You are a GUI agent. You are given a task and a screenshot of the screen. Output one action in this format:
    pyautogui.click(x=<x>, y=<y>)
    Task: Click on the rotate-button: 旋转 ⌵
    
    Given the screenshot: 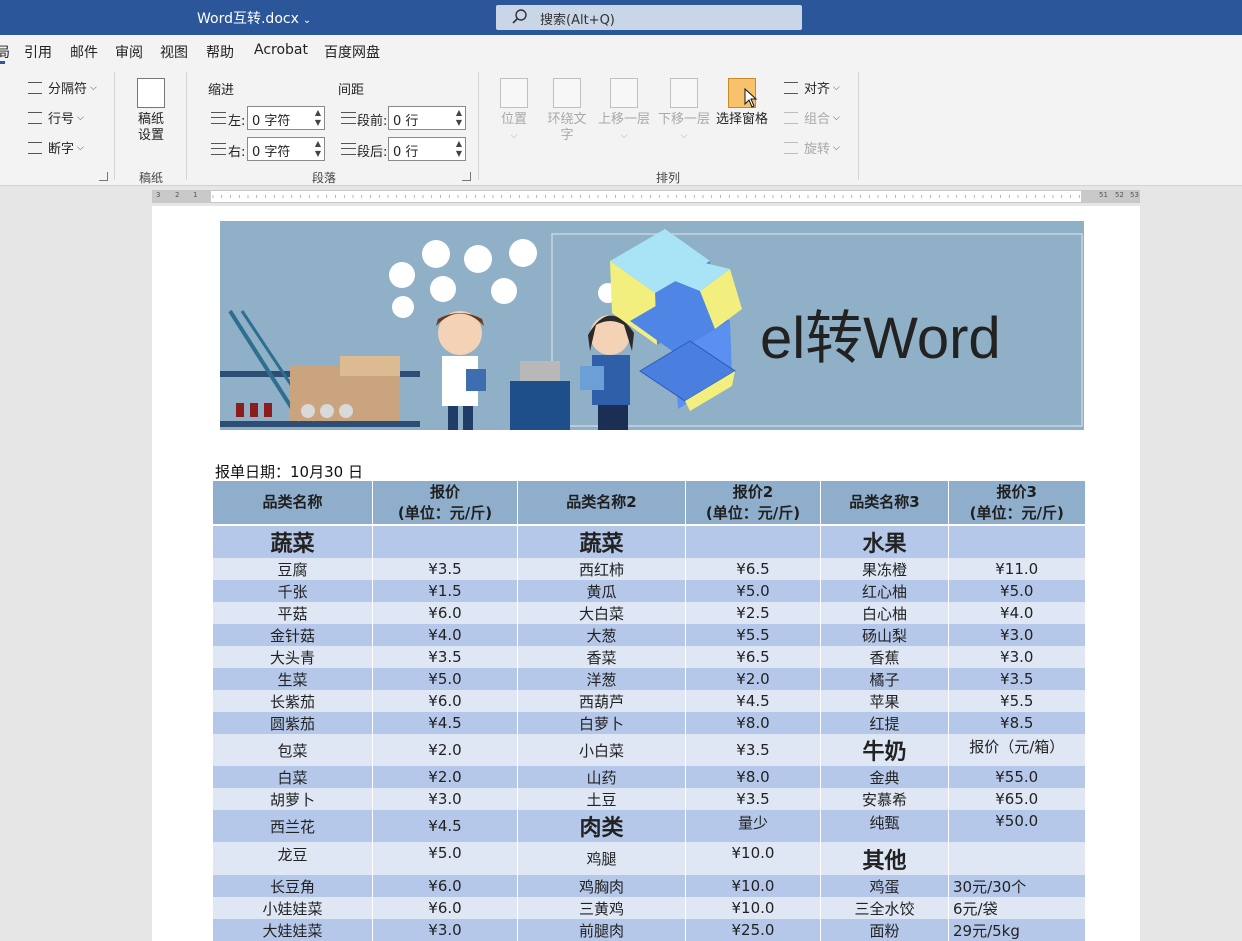 What is the action you would take?
    pyautogui.click(x=812, y=147)
    